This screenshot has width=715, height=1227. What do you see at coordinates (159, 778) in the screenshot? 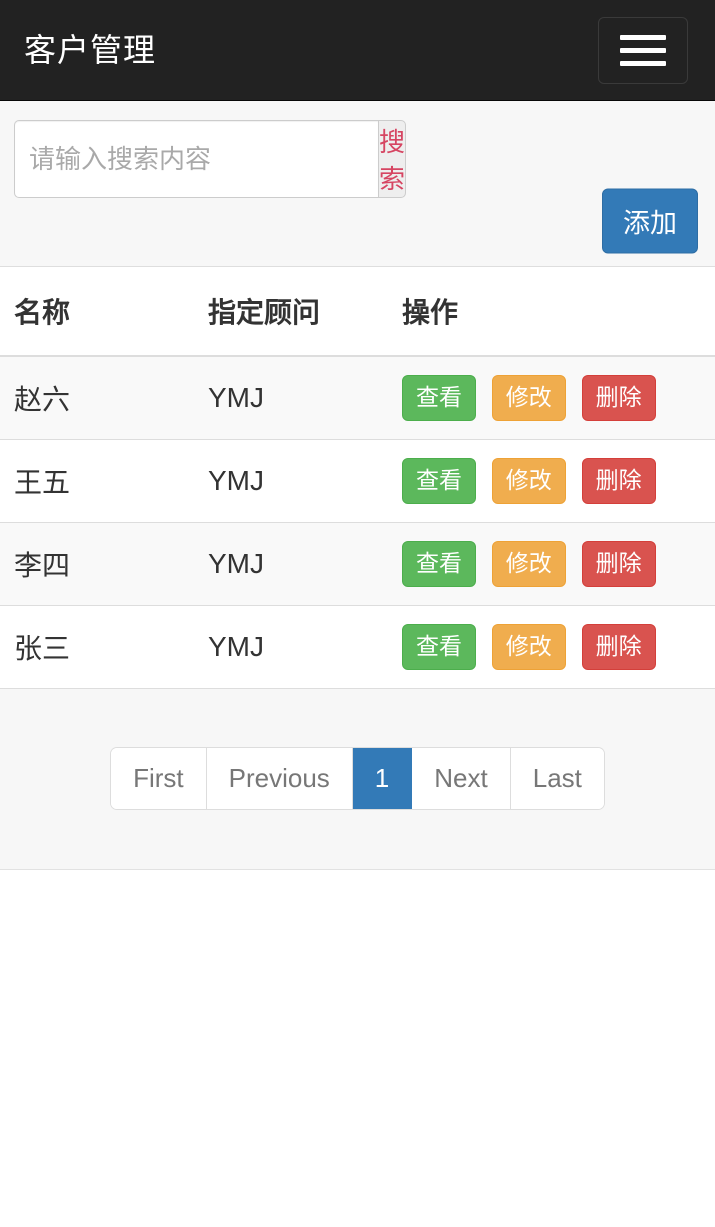
I see `pagination-first: First` at bounding box center [159, 778].